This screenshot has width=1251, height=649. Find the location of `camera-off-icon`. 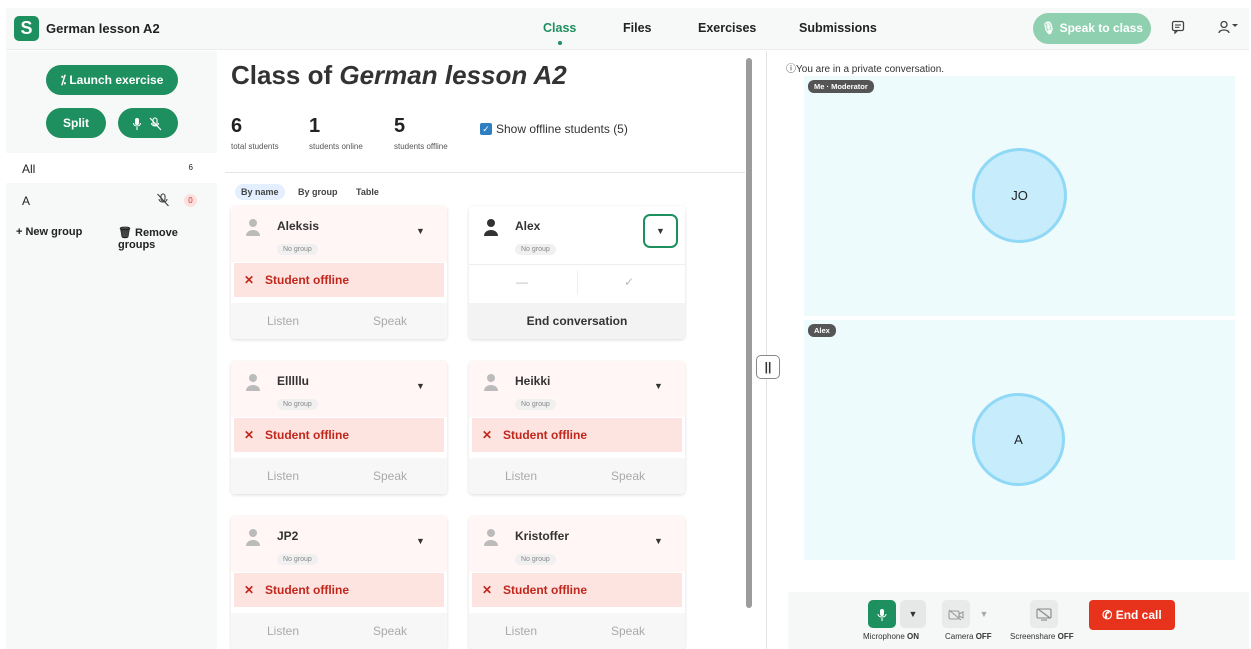

camera-off-icon is located at coordinates (956, 614).